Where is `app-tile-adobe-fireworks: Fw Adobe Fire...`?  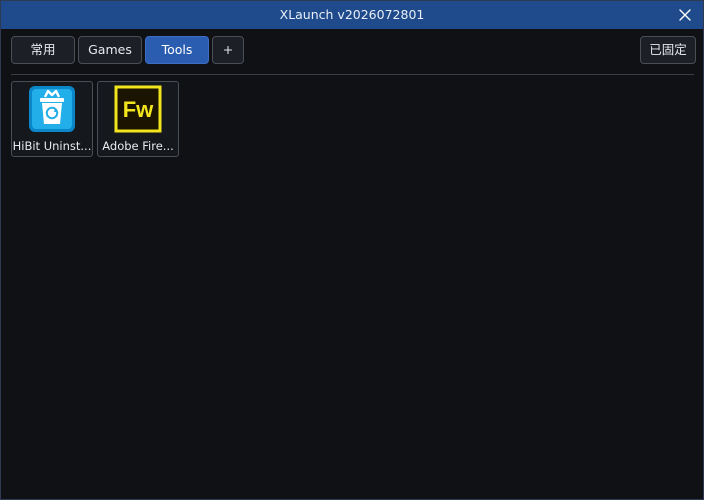
app-tile-adobe-fireworks: Fw Adobe Fire... is located at coordinates (138, 119).